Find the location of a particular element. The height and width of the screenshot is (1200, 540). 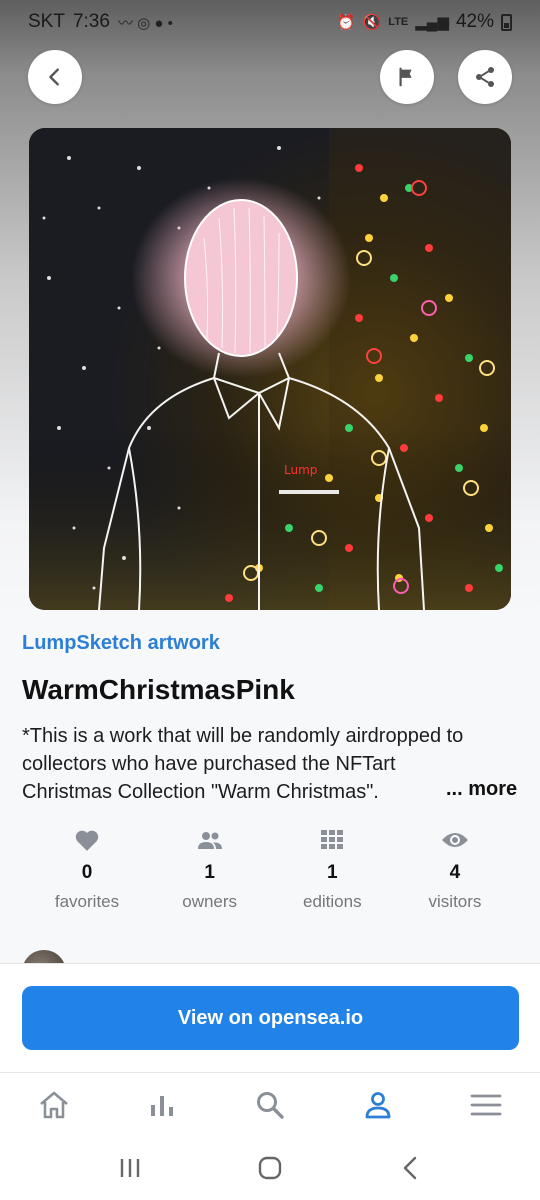

stat-owners: 1 owners is located at coordinates (210, 871).